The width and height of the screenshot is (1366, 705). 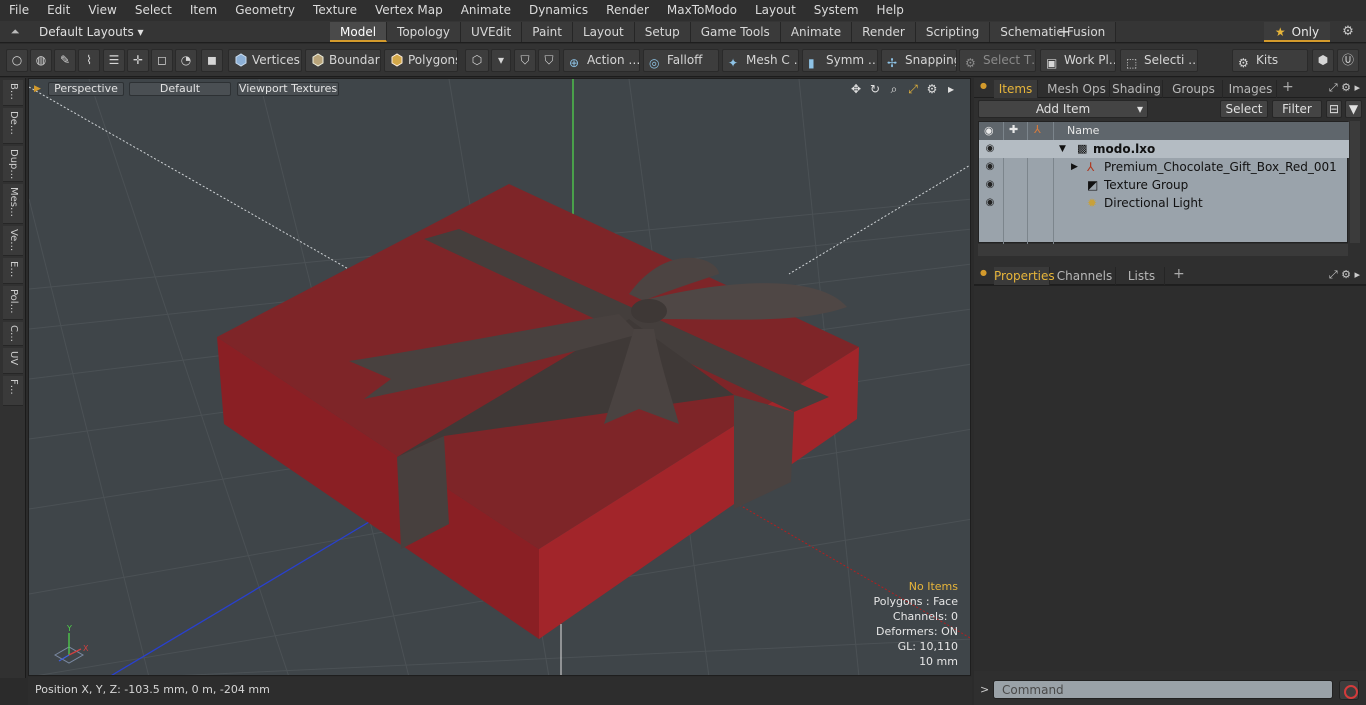 What do you see at coordinates (775, 10) in the screenshot?
I see `menu-layout: Layout` at bounding box center [775, 10].